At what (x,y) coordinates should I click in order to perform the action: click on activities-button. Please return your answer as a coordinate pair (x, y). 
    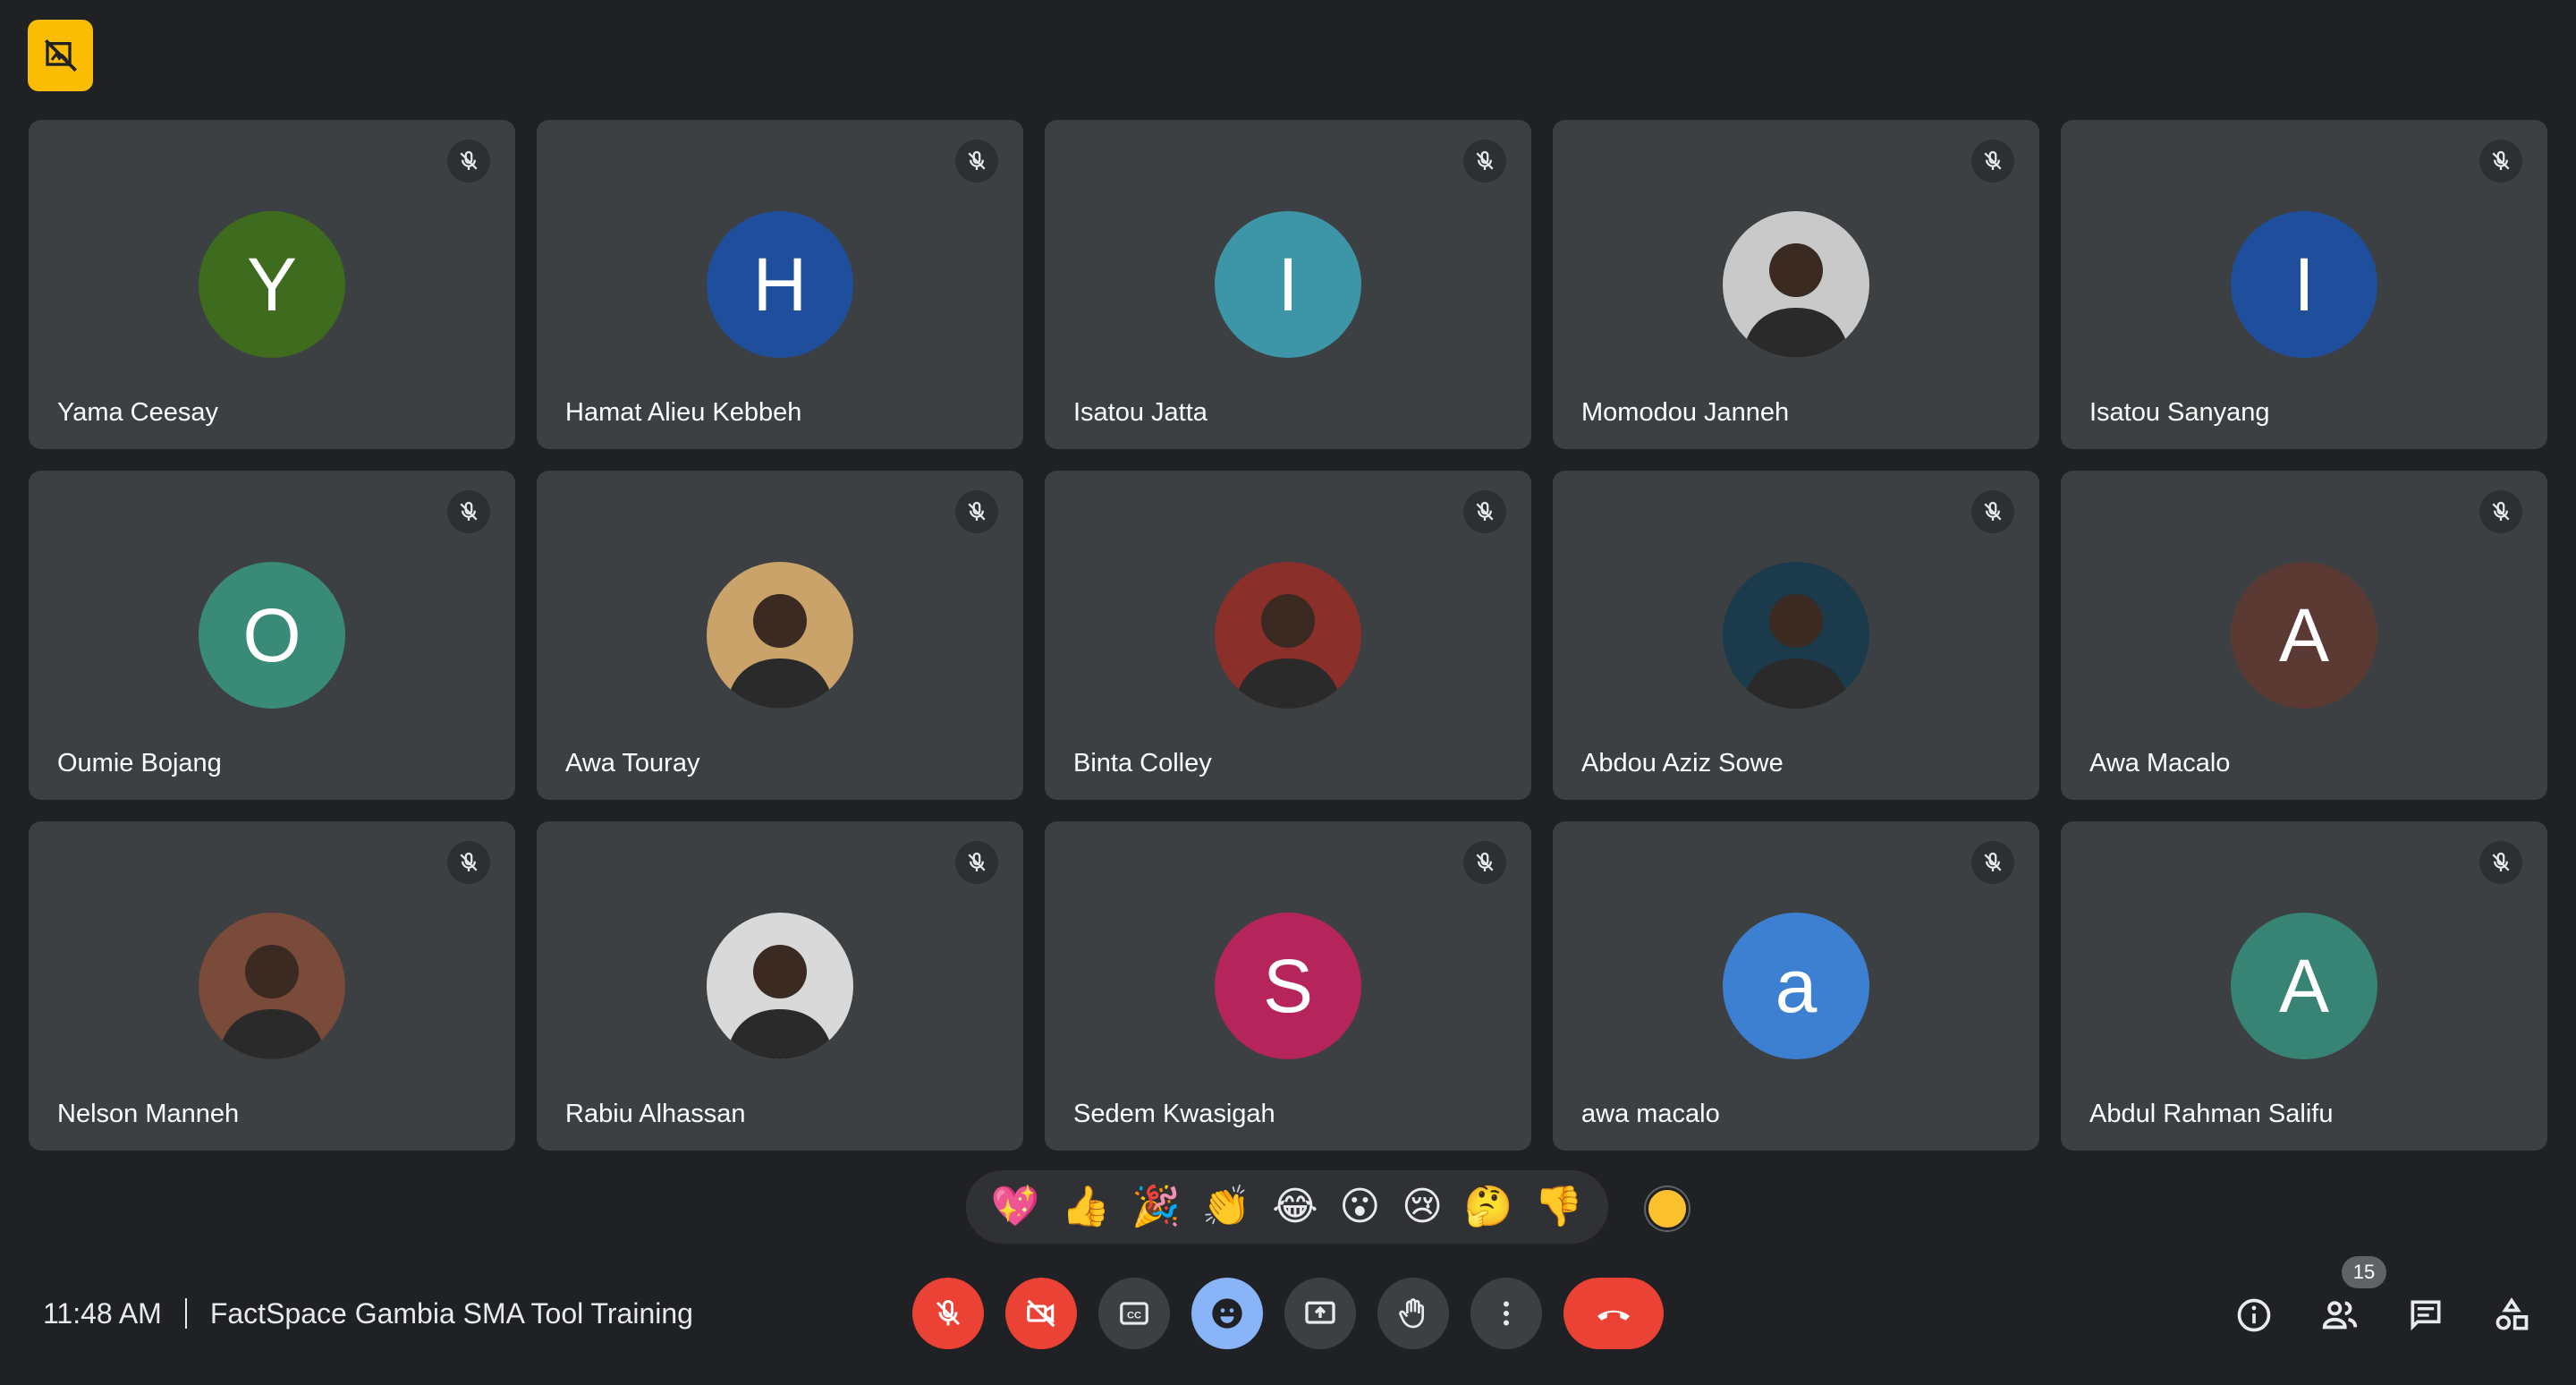
    Looking at the image, I should click on (2511, 1315).